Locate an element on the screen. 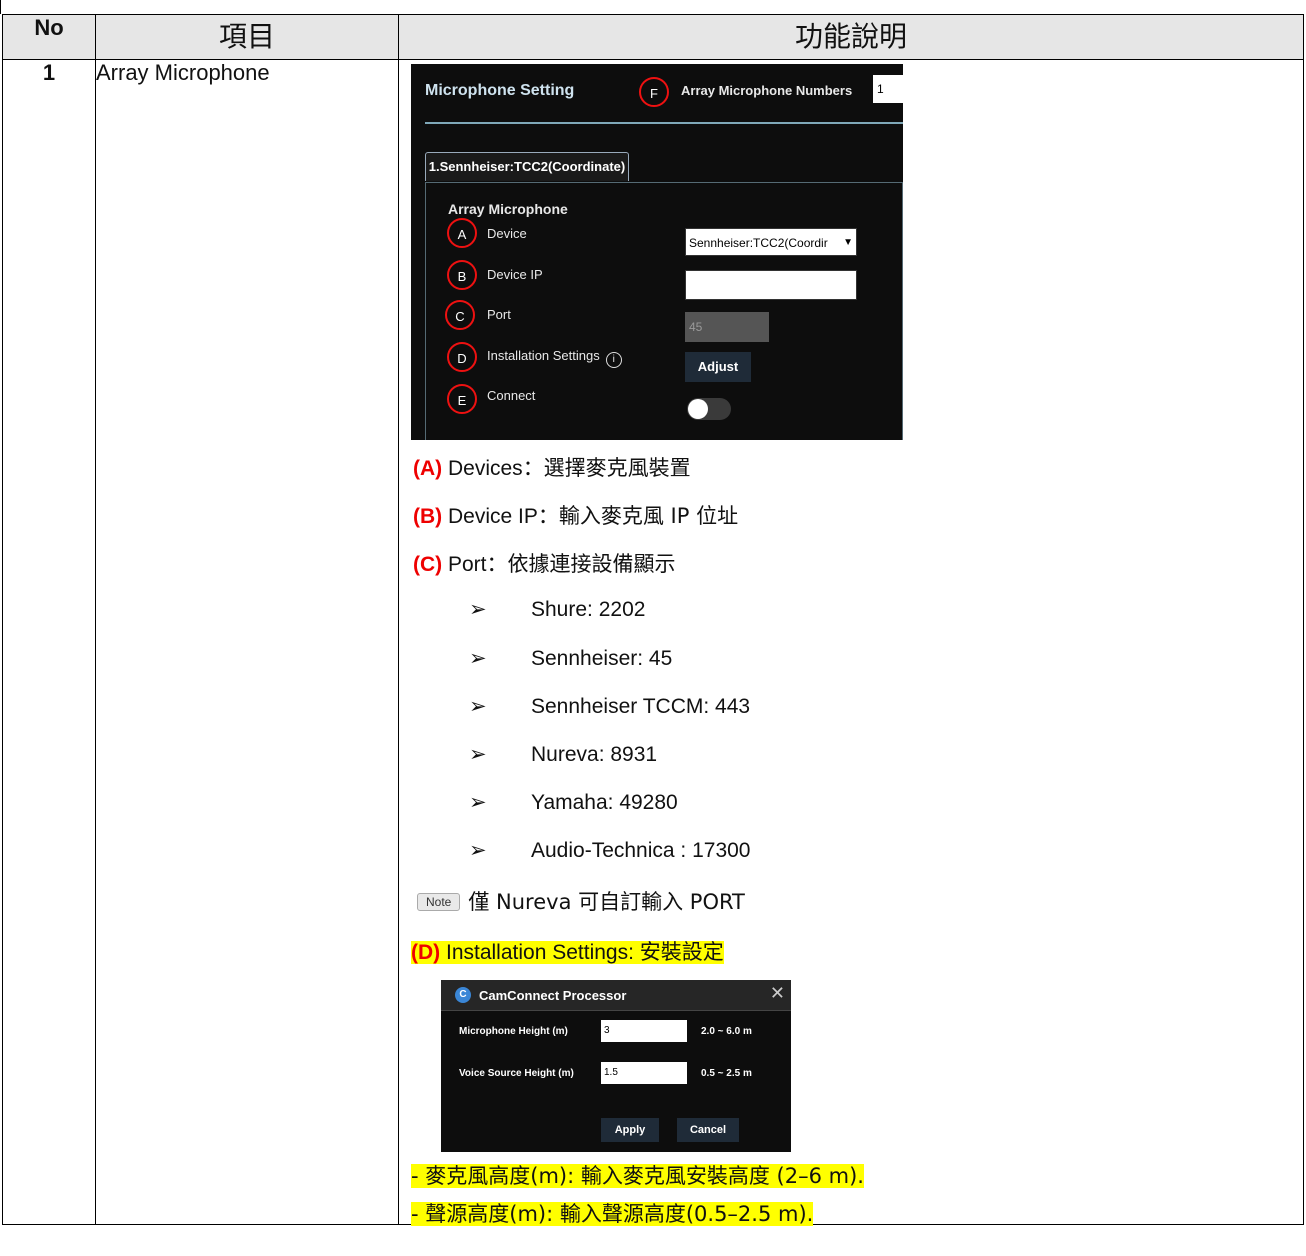 The height and width of the screenshot is (1256, 1306). cjk-d: 安裝設定 is located at coordinates (681, 952).